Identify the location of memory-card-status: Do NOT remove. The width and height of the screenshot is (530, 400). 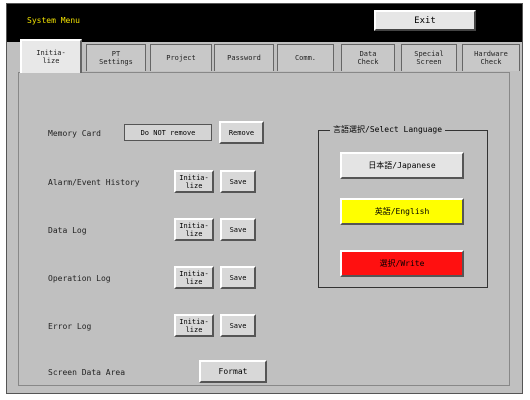
(168, 132).